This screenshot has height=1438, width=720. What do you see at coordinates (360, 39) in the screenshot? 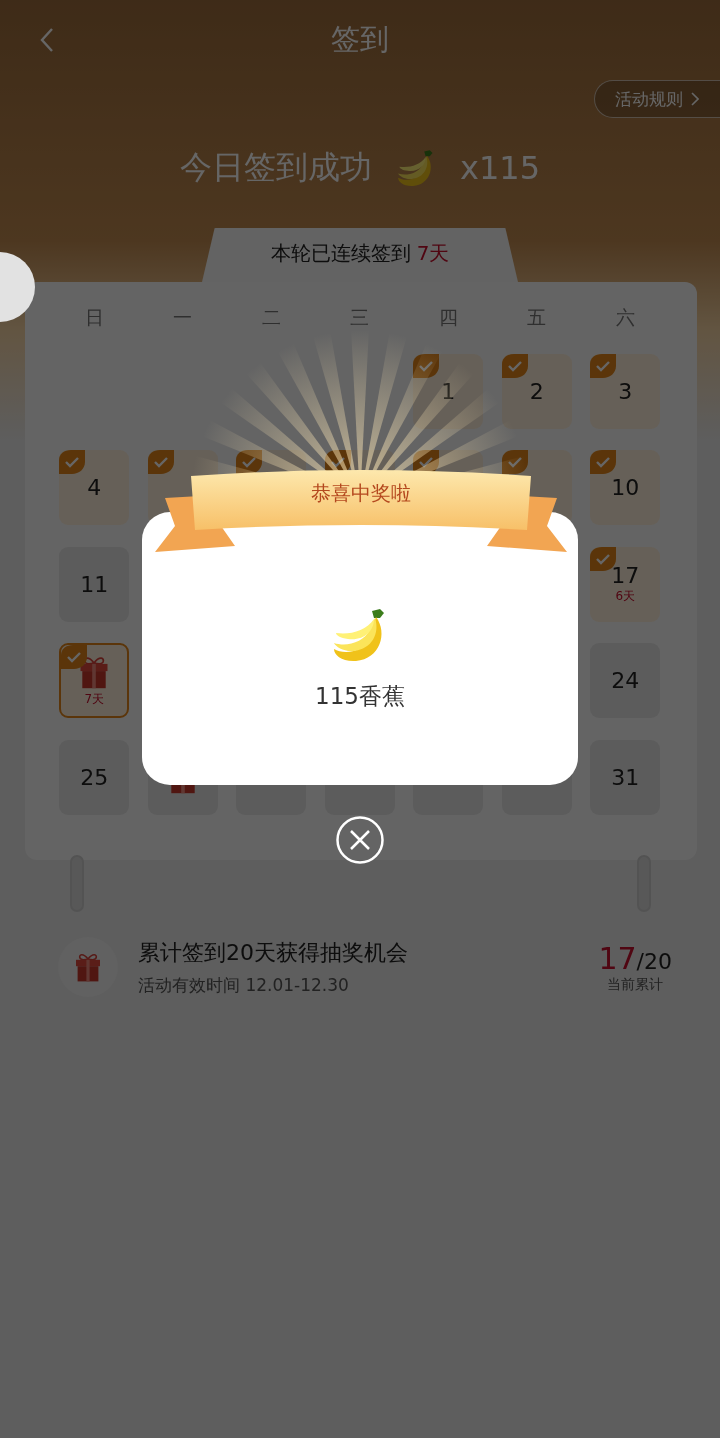
I see `page-title: 签到` at bounding box center [360, 39].